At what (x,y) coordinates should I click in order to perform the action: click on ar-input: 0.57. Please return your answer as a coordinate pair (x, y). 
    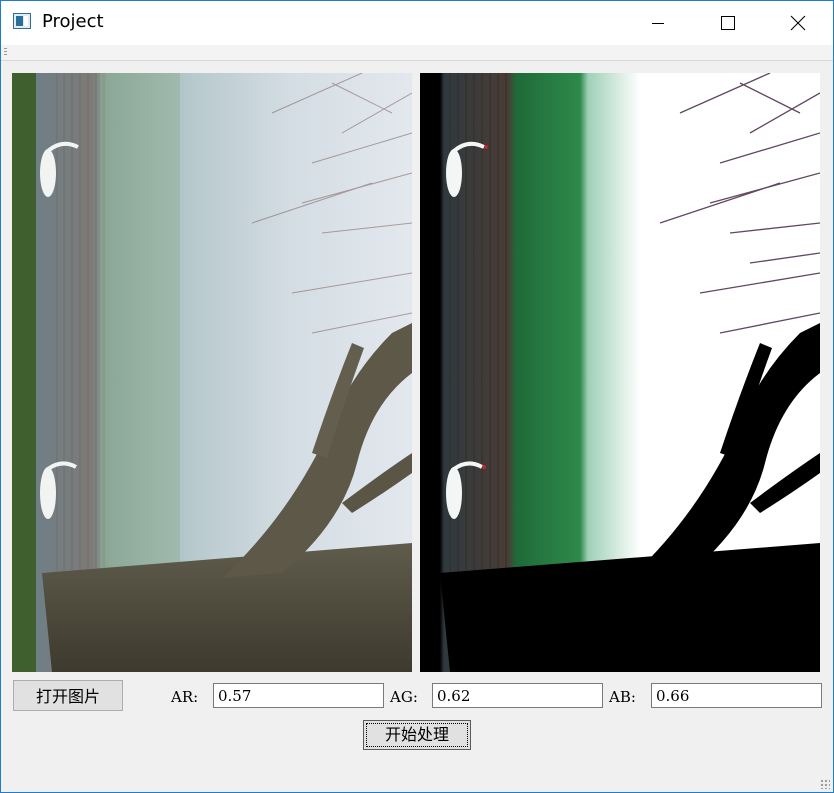
    Looking at the image, I should click on (298, 695).